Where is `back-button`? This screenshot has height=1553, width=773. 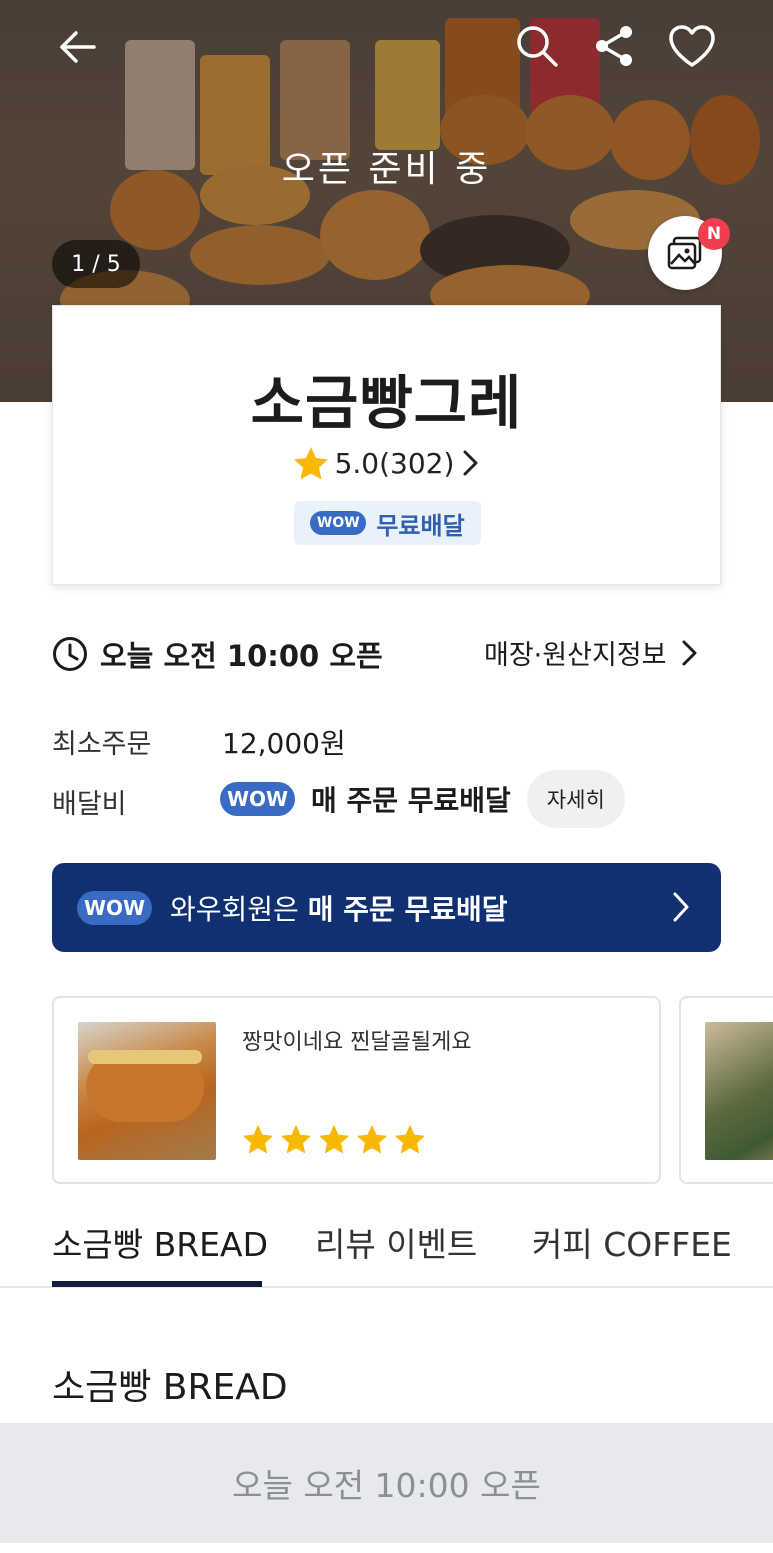
back-button is located at coordinates (77, 47).